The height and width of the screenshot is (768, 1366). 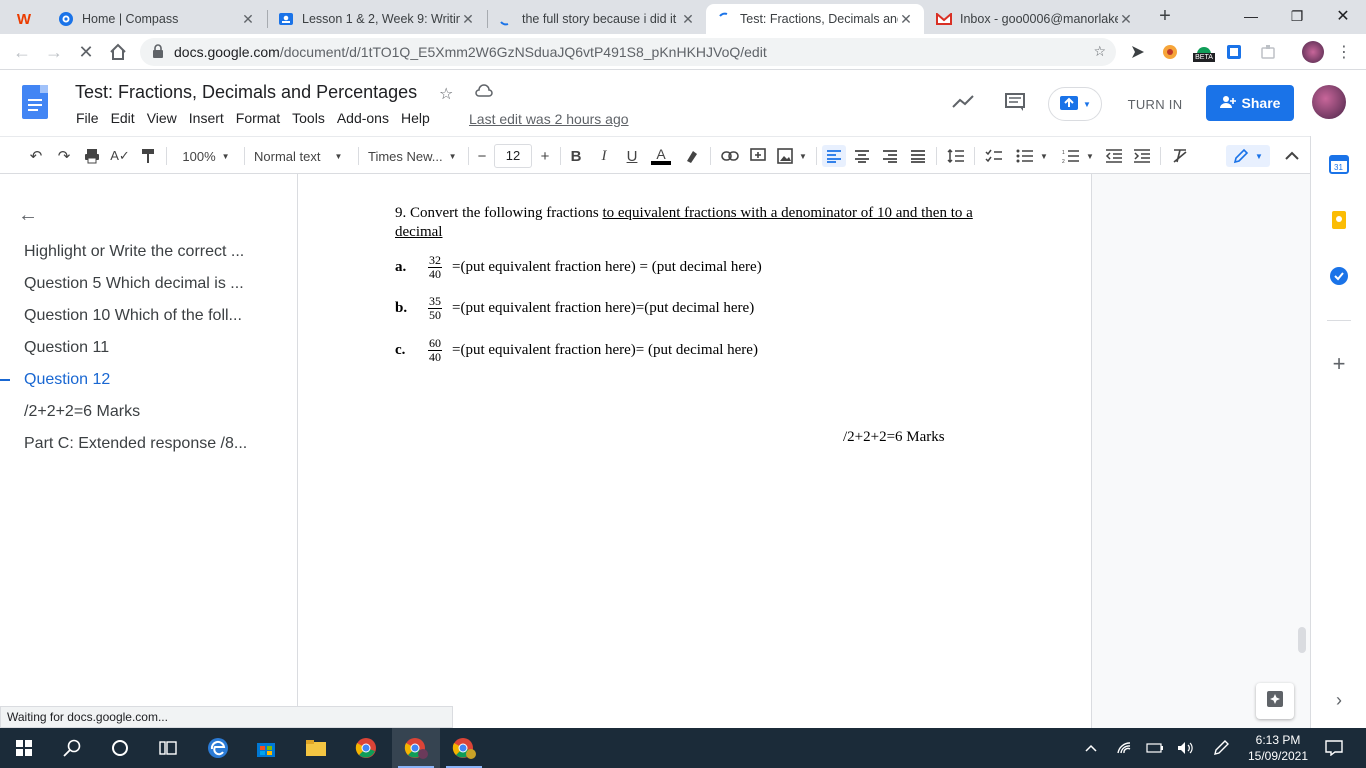 I want to click on edge-icon, so click(x=218, y=748).